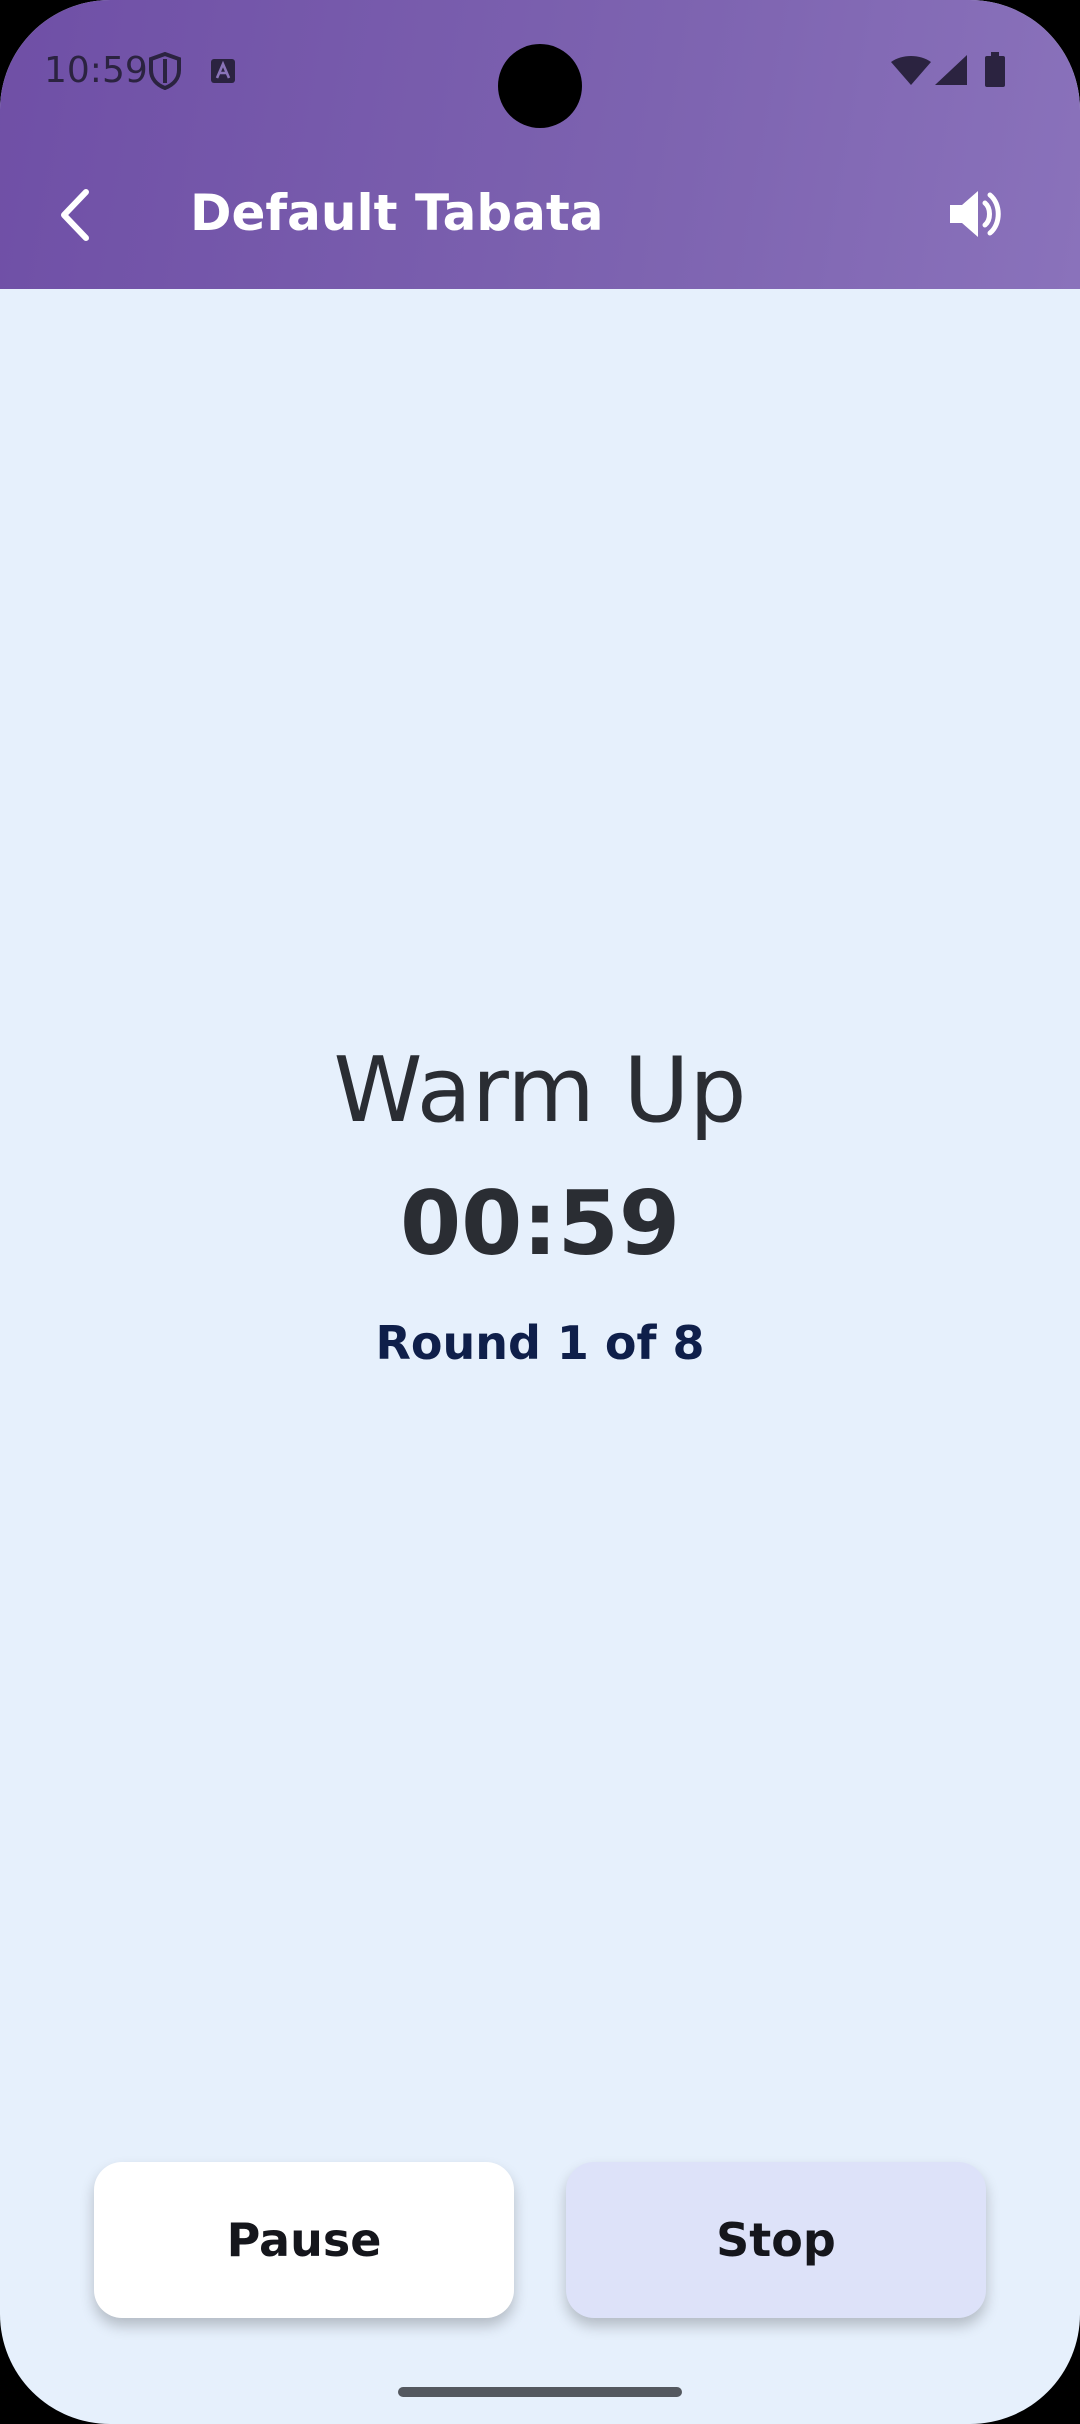 The image size is (1080, 2424). I want to click on back-button, so click(75, 215).